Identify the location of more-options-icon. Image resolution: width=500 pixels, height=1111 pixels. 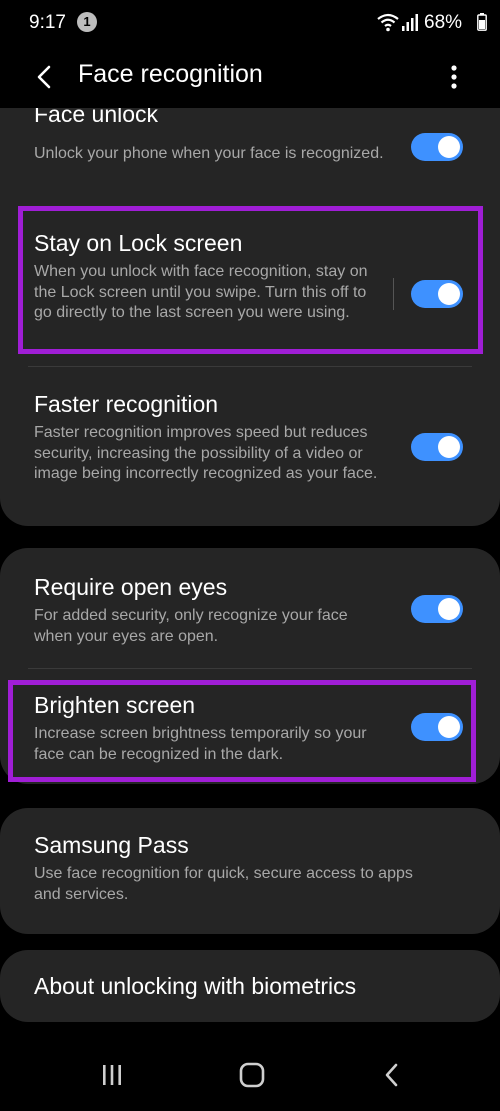
(454, 77).